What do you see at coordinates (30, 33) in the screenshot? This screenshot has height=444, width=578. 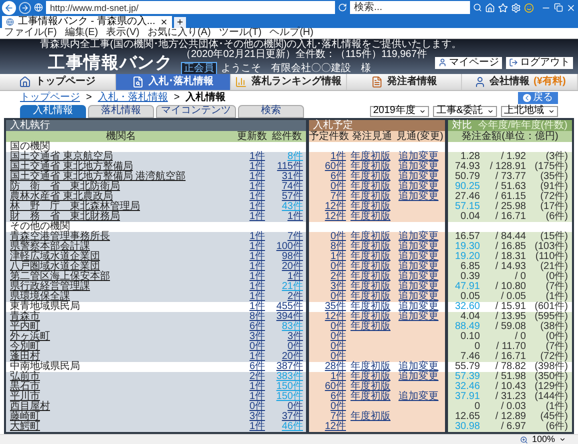 I see `menu-item: ファイル(F)` at bounding box center [30, 33].